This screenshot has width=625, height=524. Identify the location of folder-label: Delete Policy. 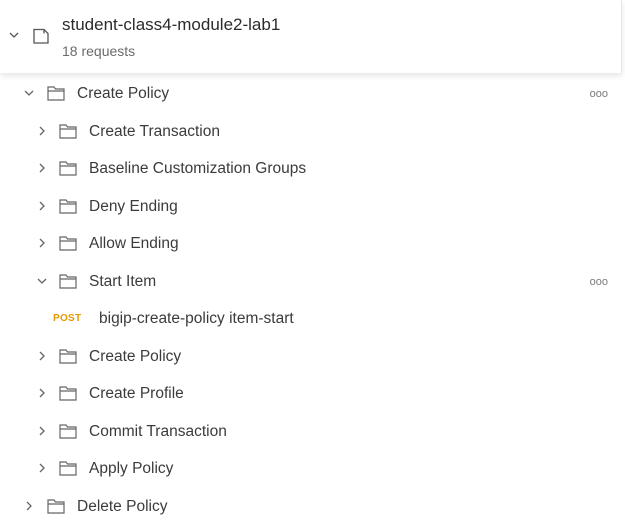
(122, 506).